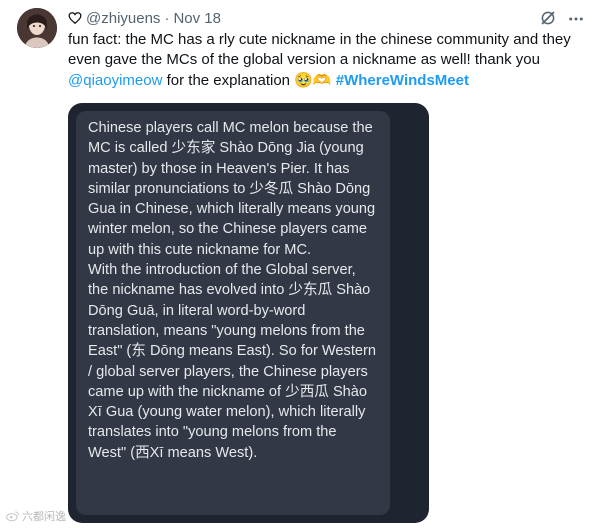  What do you see at coordinates (44, 517) in the screenshot?
I see `watermark-text: 六都闲逸` at bounding box center [44, 517].